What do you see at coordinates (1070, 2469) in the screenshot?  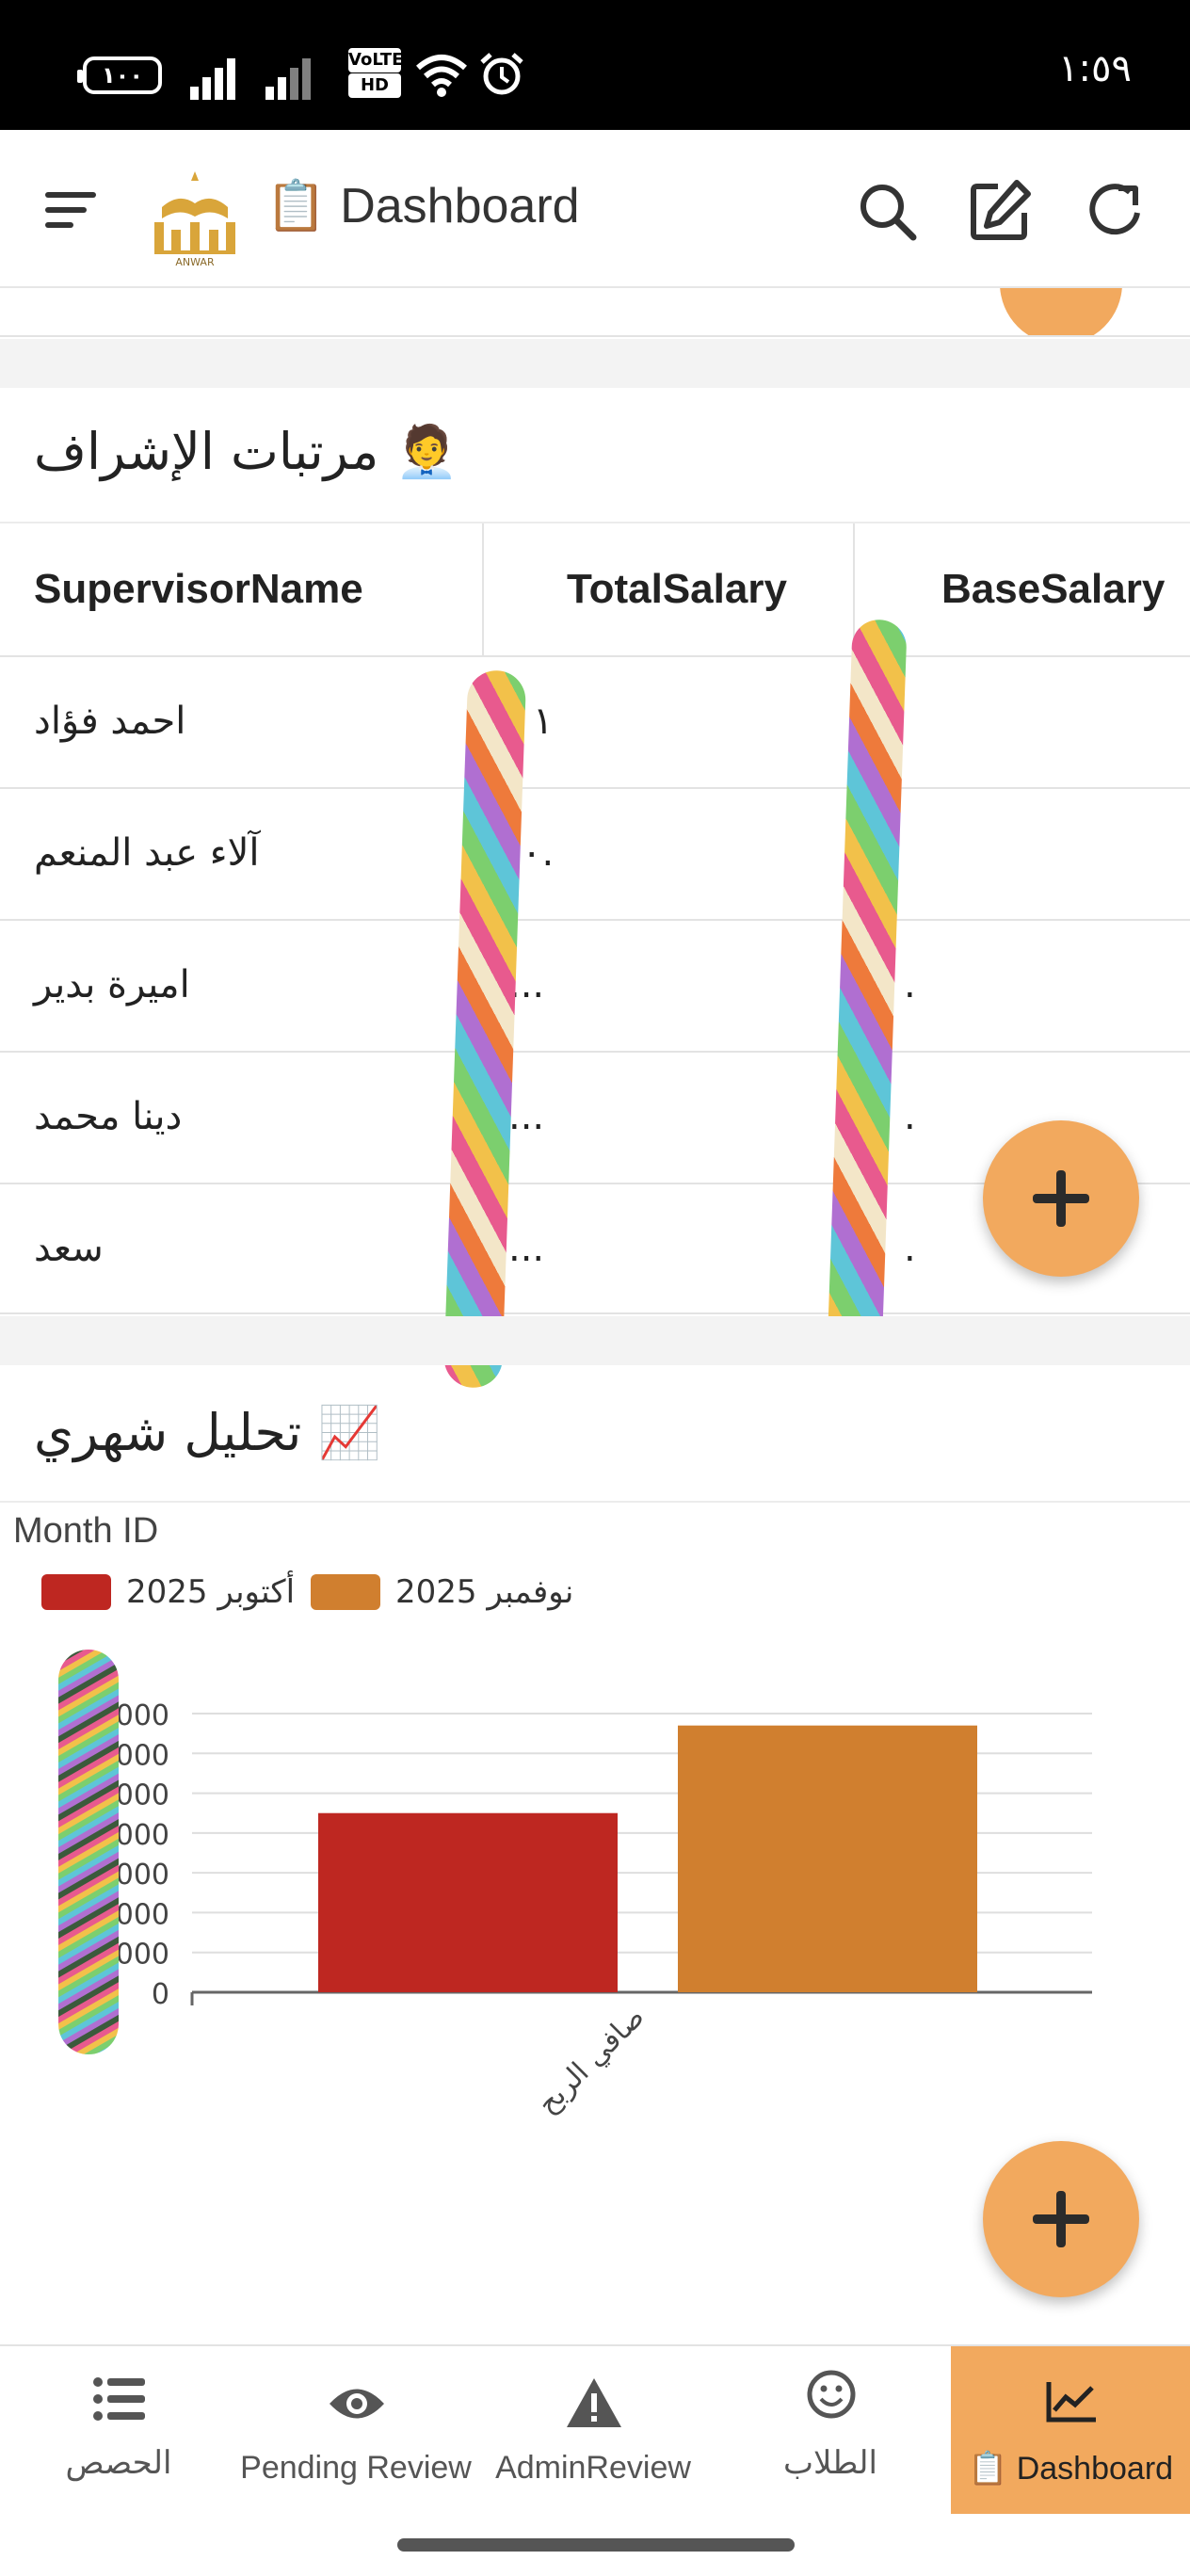 I see `nav-label: 📋 Dashboard` at bounding box center [1070, 2469].